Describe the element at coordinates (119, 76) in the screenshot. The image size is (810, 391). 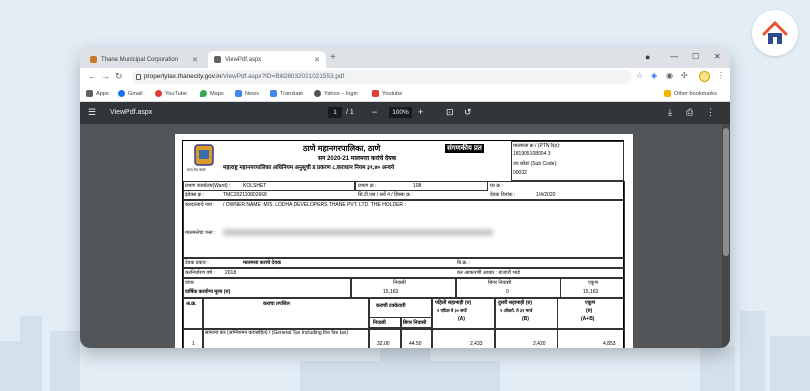
I see `reload-icon: ↻` at that location.